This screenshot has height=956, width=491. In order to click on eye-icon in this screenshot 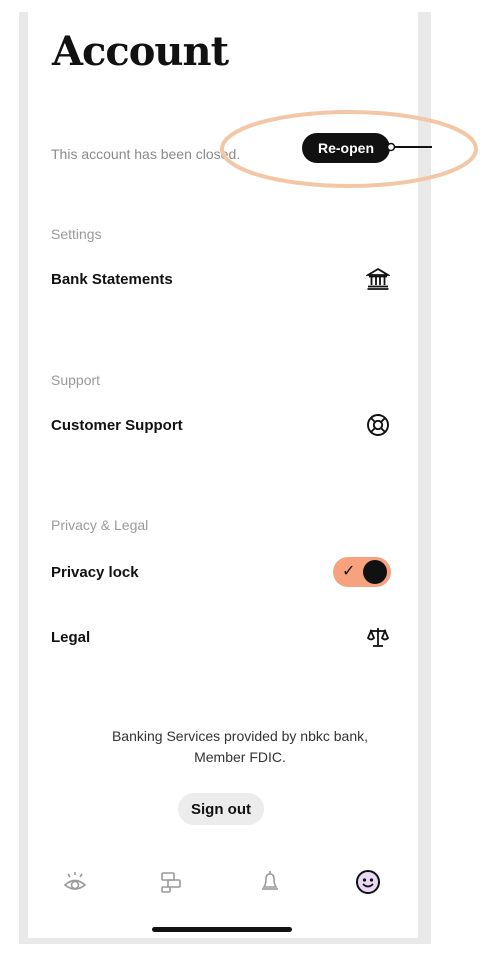, I will do `click(75, 881)`.